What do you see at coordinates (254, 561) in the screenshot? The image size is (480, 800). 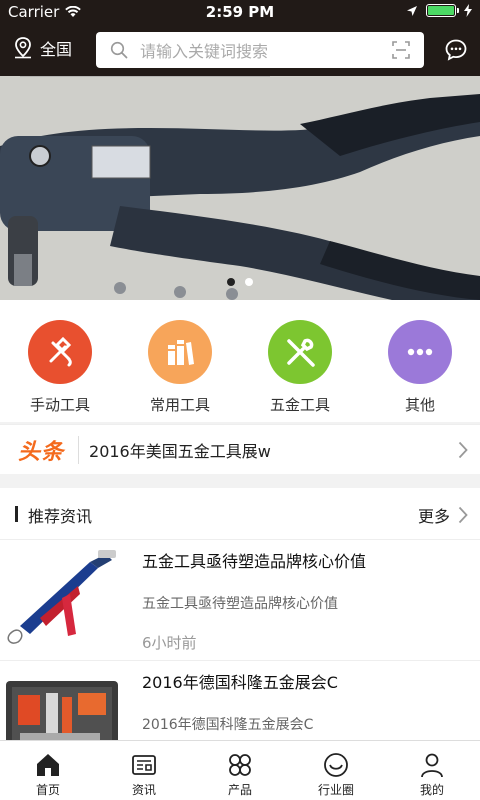 I see `news-title: 五金工具亟待塑造品牌核心价值` at bounding box center [254, 561].